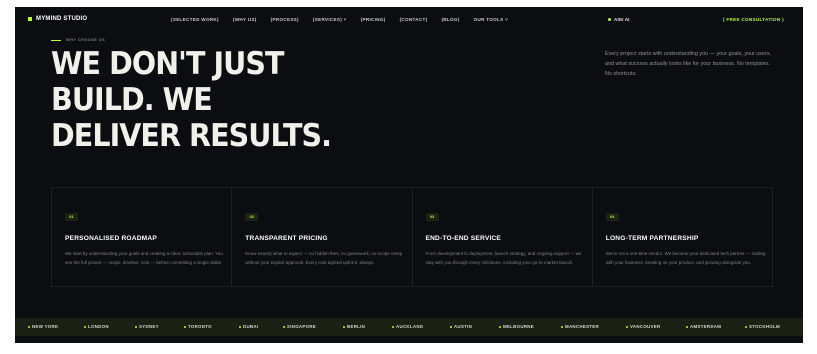 This screenshot has width=817, height=354. Describe the element at coordinates (132, 100) in the screenshot. I see `headline-line: BUILD. WE` at that location.